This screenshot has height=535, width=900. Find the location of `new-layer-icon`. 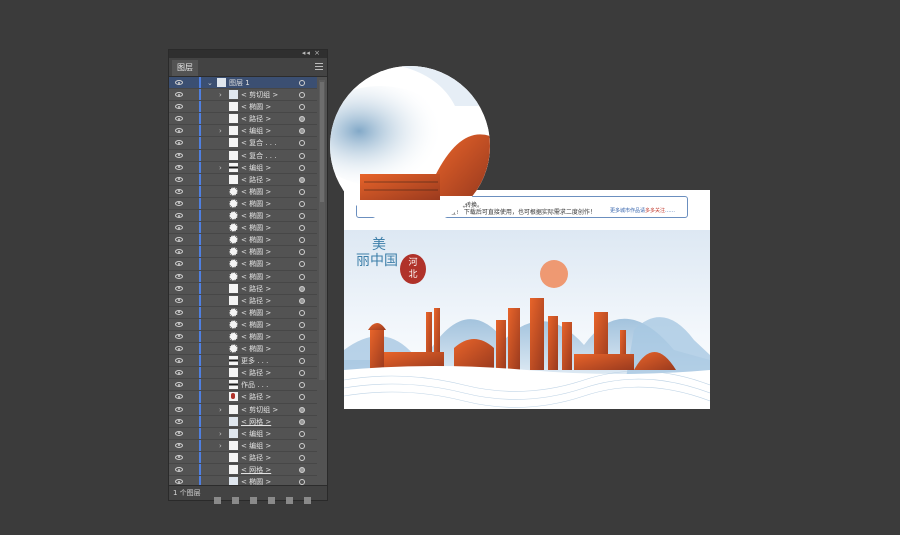

new-layer-icon is located at coordinates (289, 500).